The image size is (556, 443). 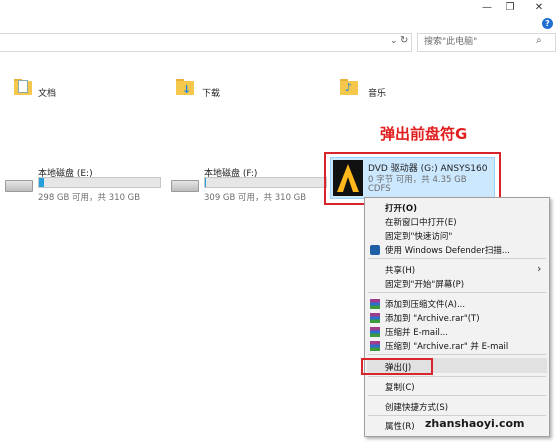 I want to click on folder-label-music: 音乐, so click(x=377, y=94).